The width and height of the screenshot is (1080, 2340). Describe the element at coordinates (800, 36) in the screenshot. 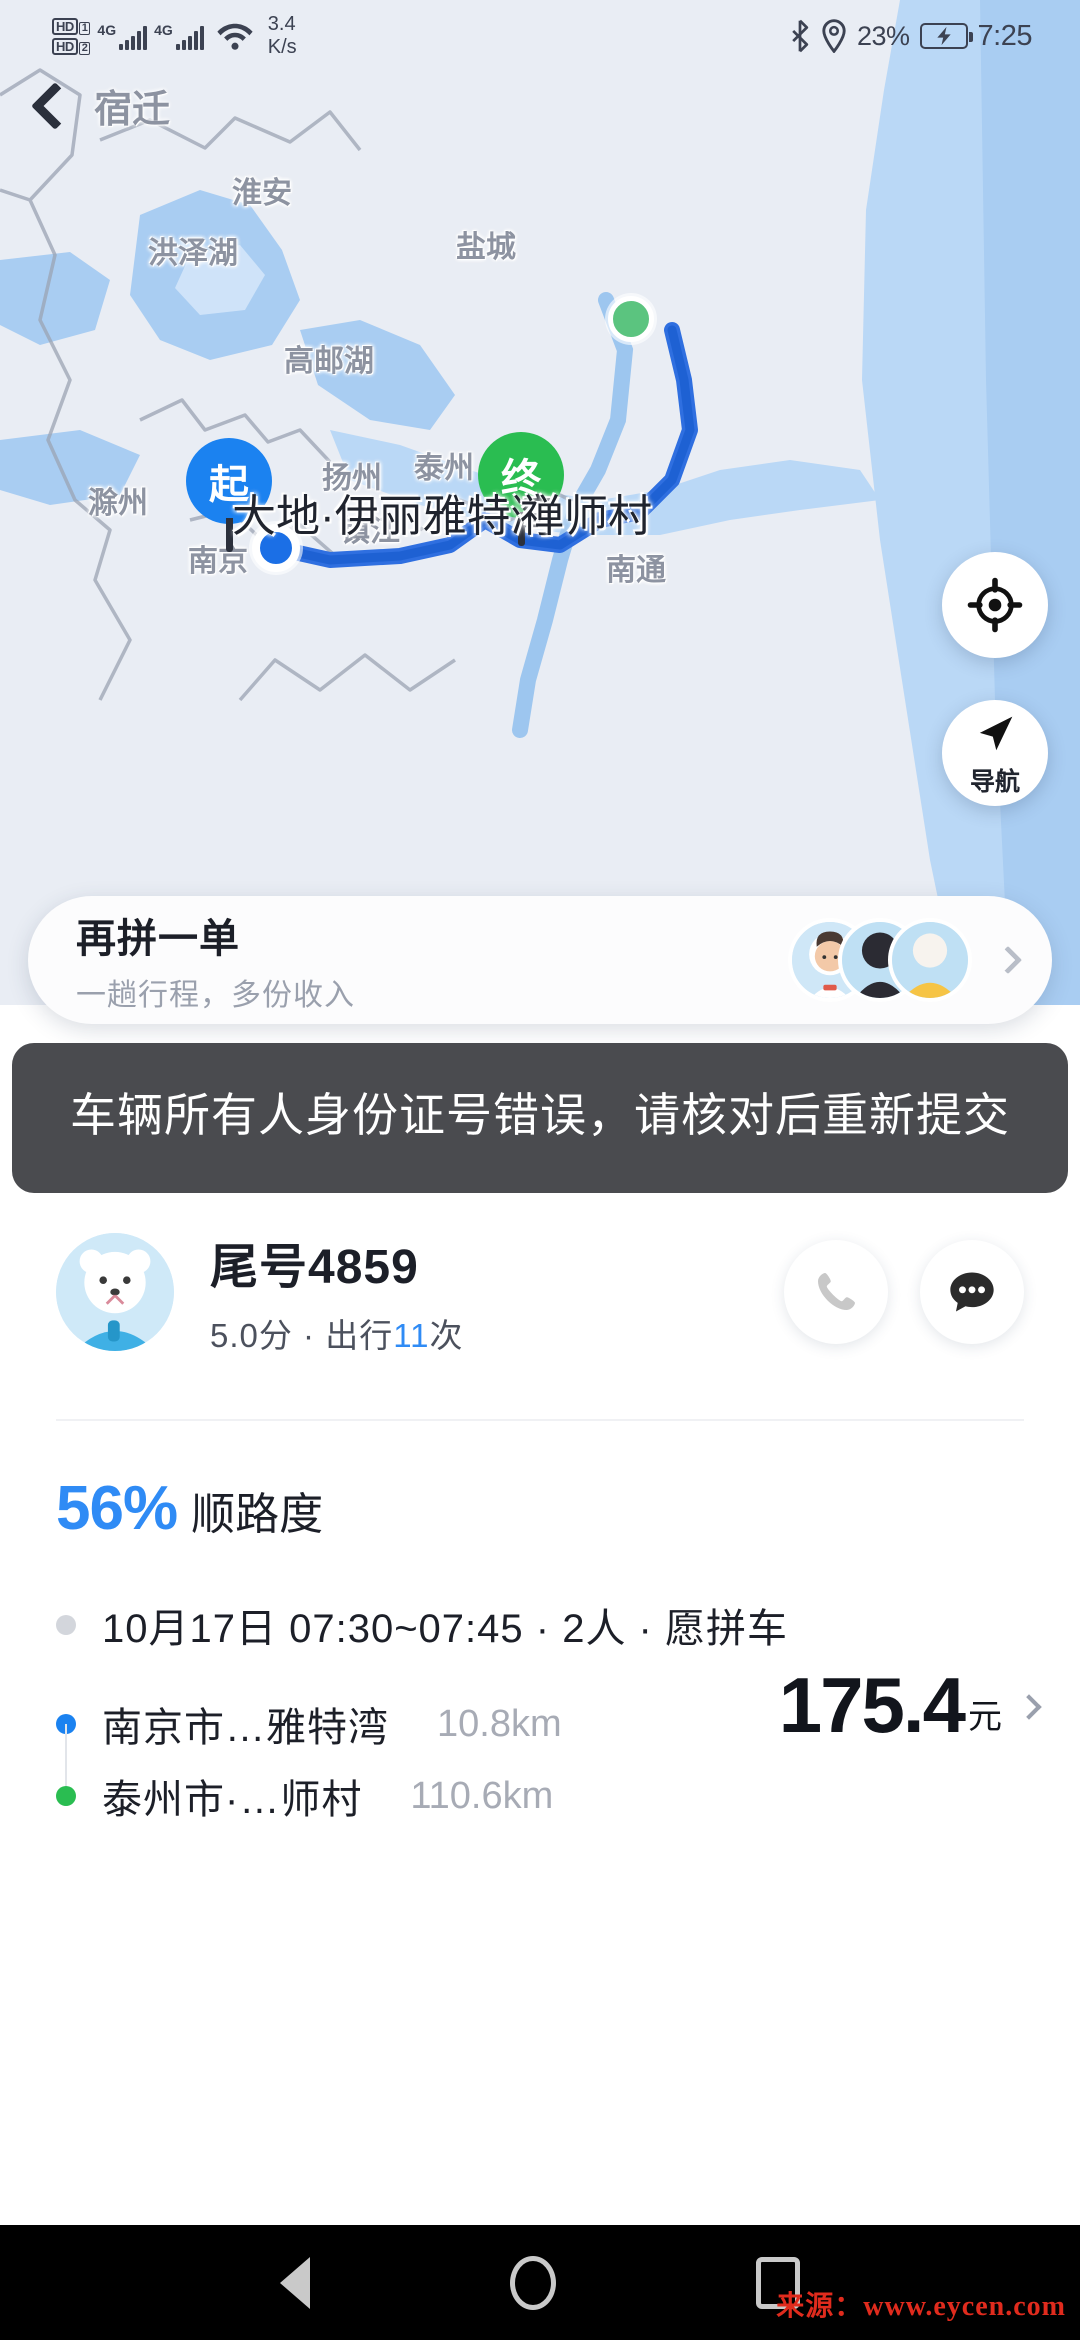

I see `bluetooth-icon` at that location.